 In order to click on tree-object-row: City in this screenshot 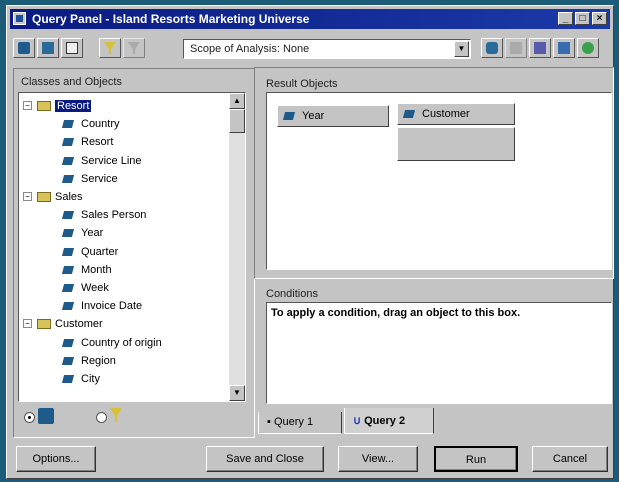, I will do `click(80, 379)`.